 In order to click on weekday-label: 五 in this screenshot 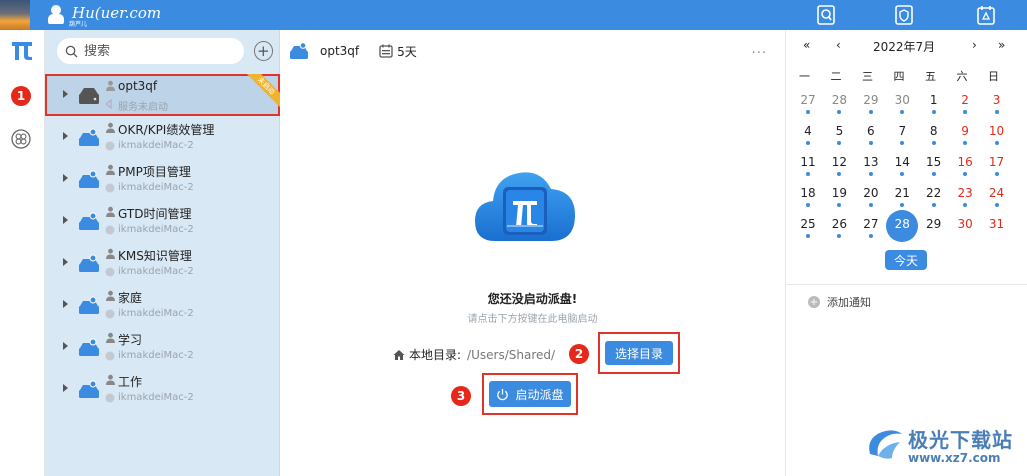, I will do `click(930, 76)`.